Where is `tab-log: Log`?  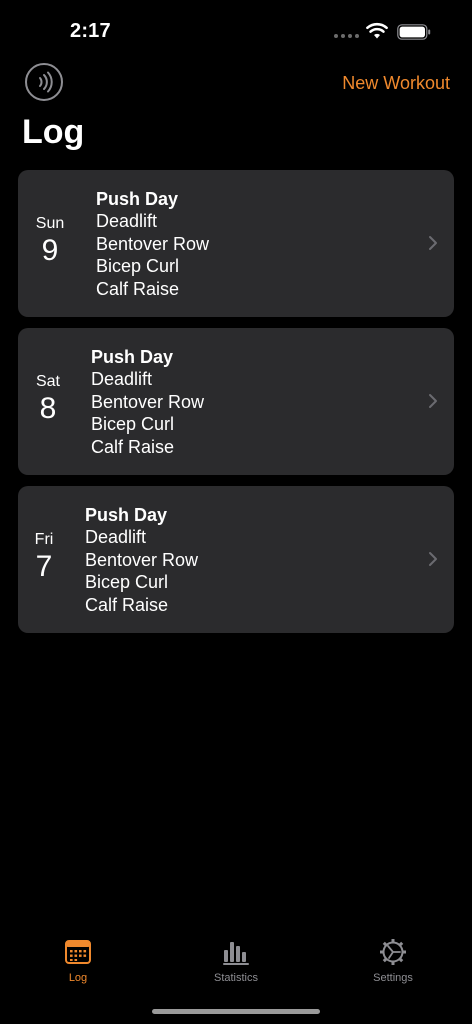 tab-log: Log is located at coordinates (78, 961).